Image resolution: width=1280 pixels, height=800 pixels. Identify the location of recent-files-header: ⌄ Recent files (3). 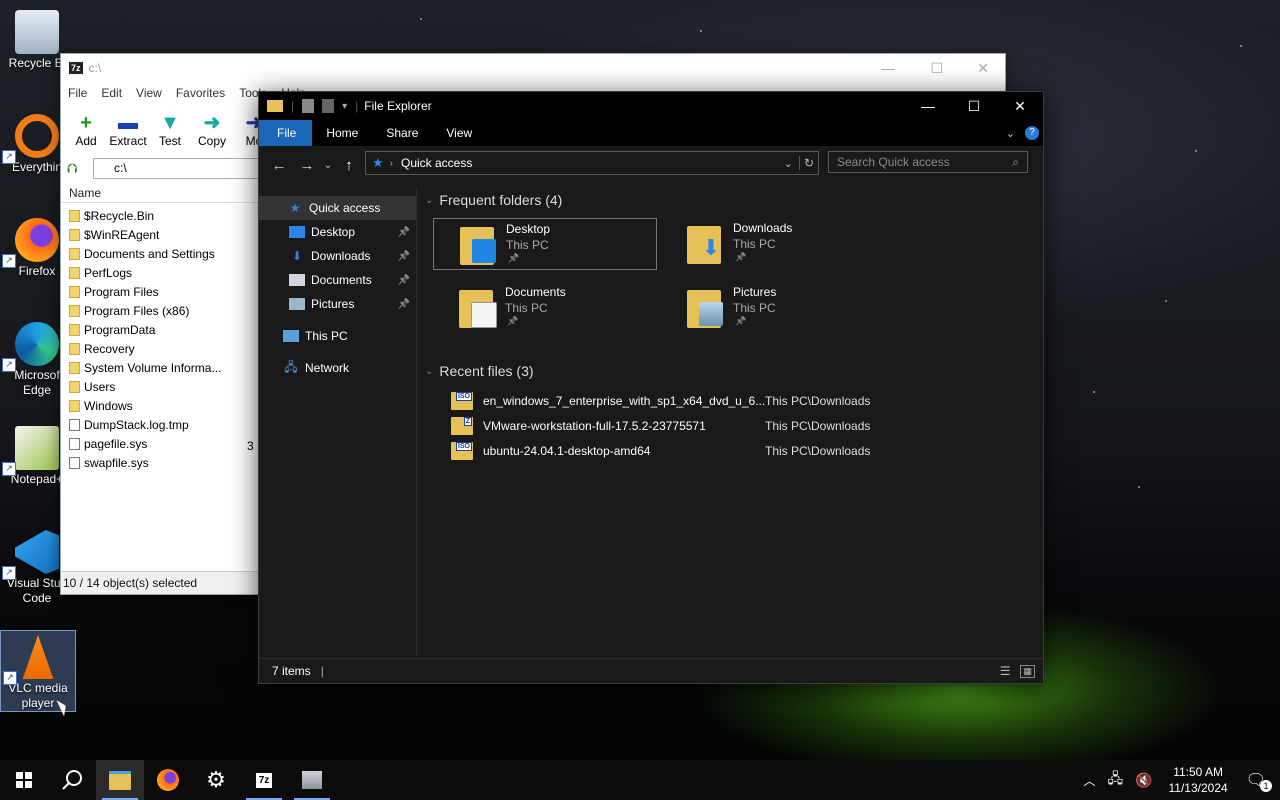
(479, 371).